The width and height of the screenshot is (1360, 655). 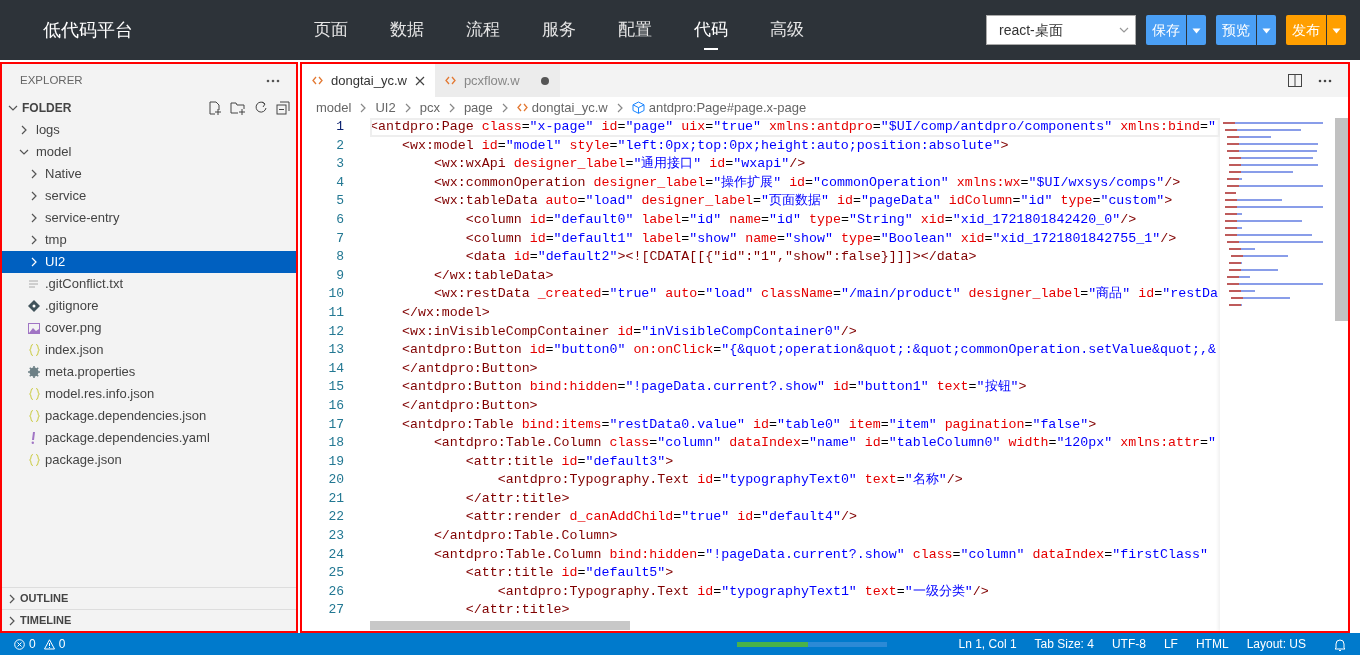 I want to click on warning-count: 0, so click(x=62, y=644).